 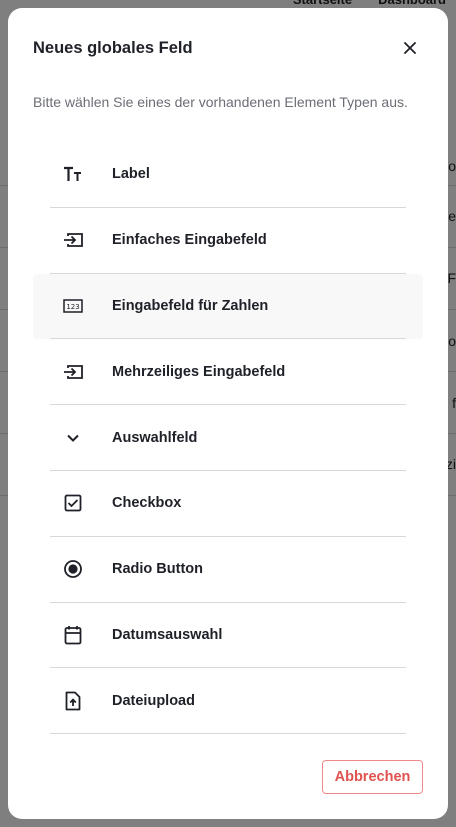 What do you see at coordinates (199, 371) in the screenshot?
I see `element-type-label-text: Mehrzeiliges Eingabefeld` at bounding box center [199, 371].